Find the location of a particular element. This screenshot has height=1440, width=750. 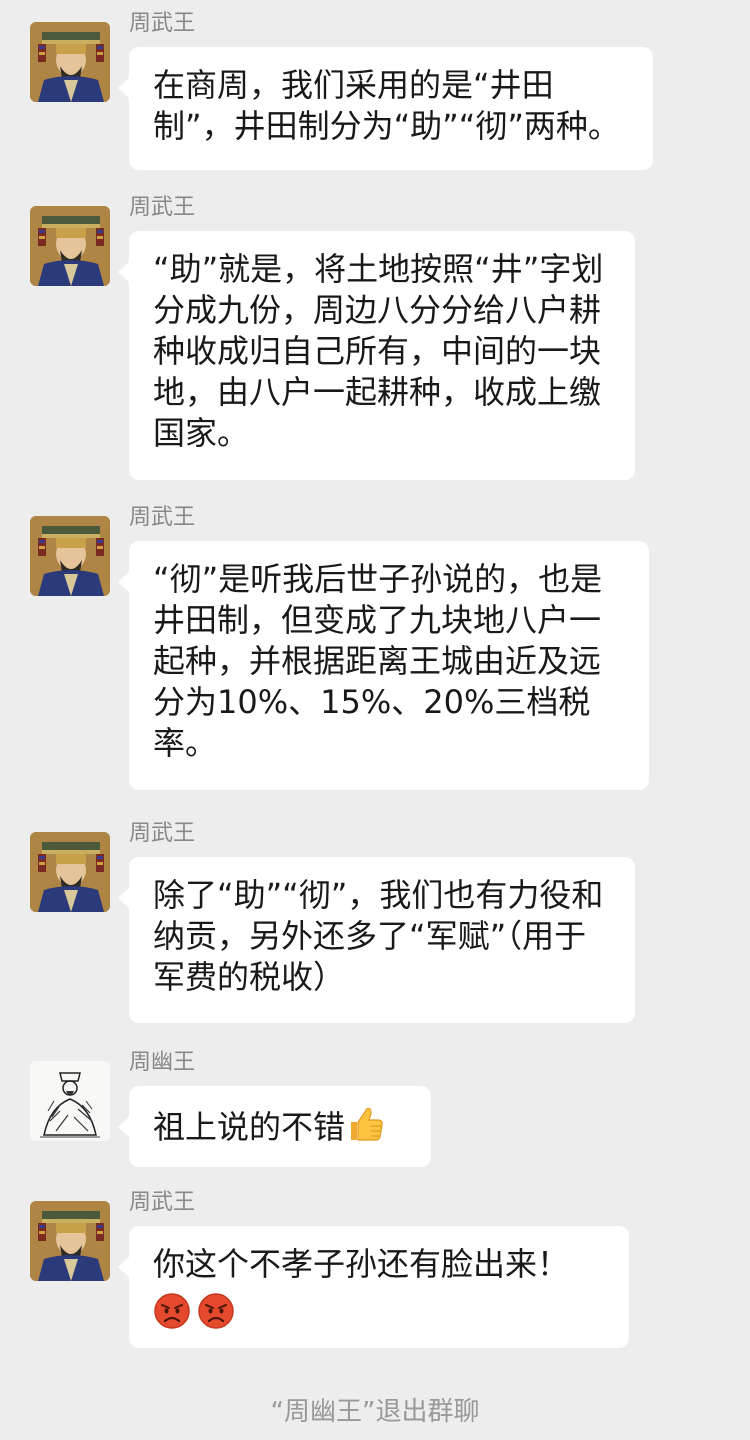

thumbs-up-icon is located at coordinates (365, 1124).